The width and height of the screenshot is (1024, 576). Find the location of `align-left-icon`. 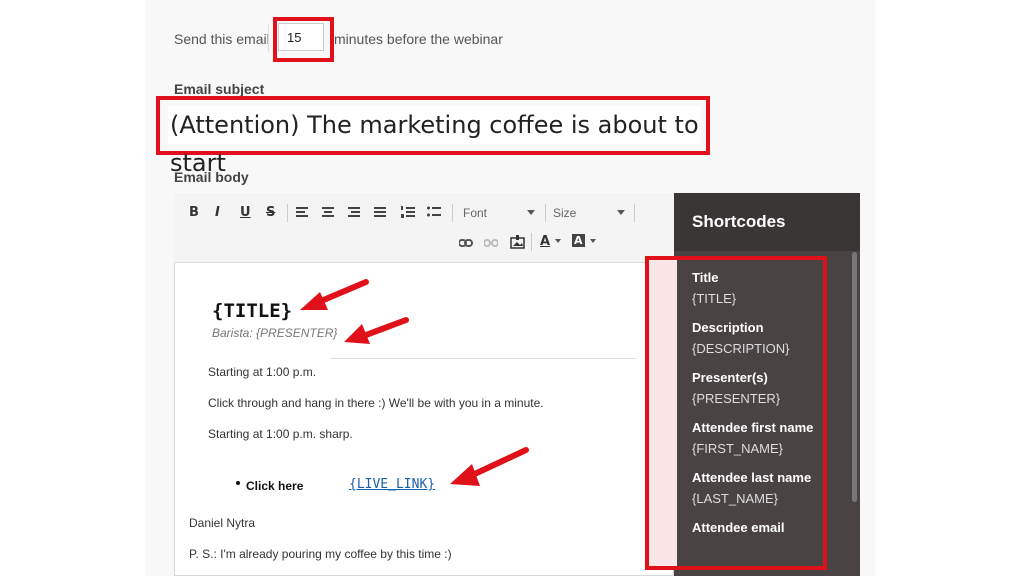

align-left-icon is located at coordinates (303, 213).